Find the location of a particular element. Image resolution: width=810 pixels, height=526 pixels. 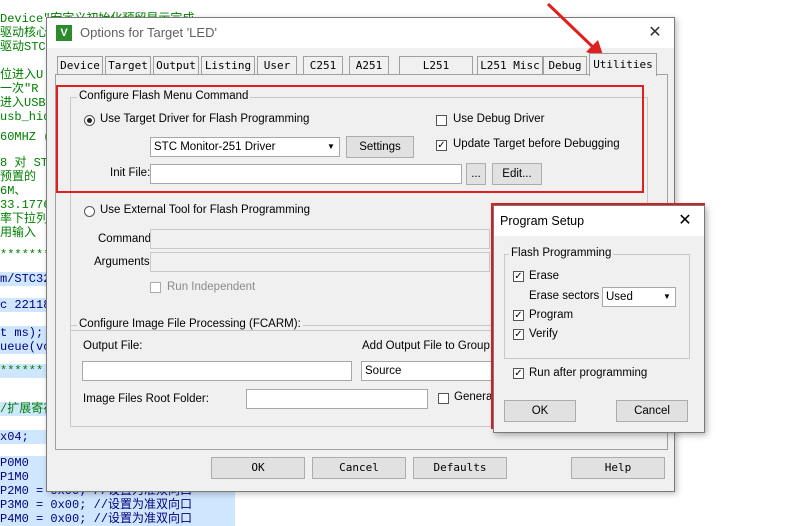

image-processing-group-title: Configure Image File Processing (FCARM): is located at coordinates (190, 324).